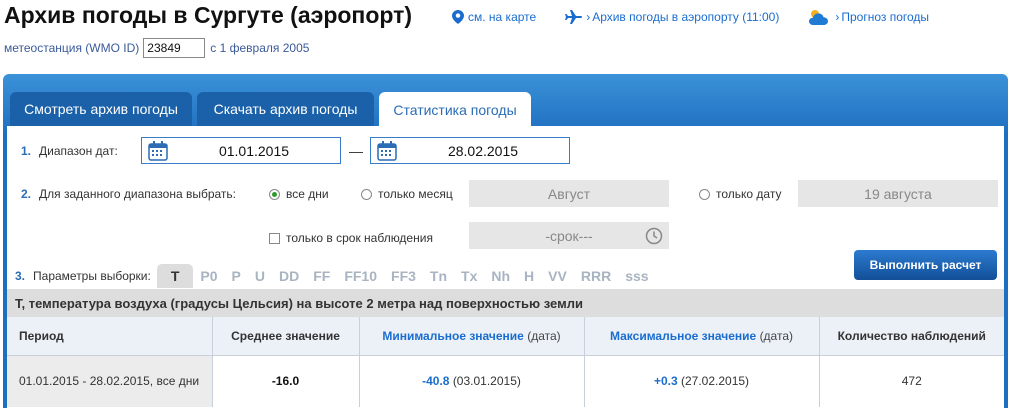  Describe the element at coordinates (110, 336) in the screenshot. I see `header-period: Период` at that location.